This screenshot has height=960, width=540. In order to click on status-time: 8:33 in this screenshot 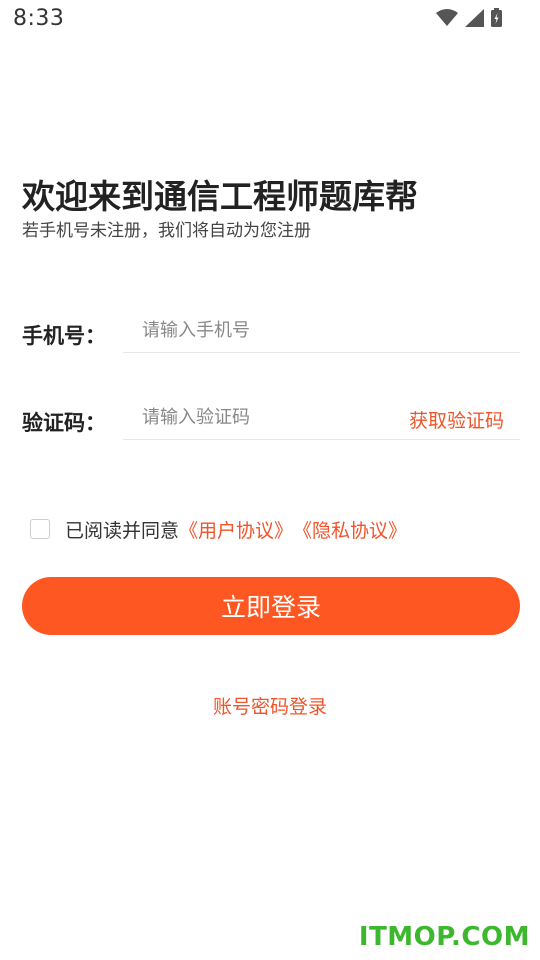, I will do `click(39, 18)`.